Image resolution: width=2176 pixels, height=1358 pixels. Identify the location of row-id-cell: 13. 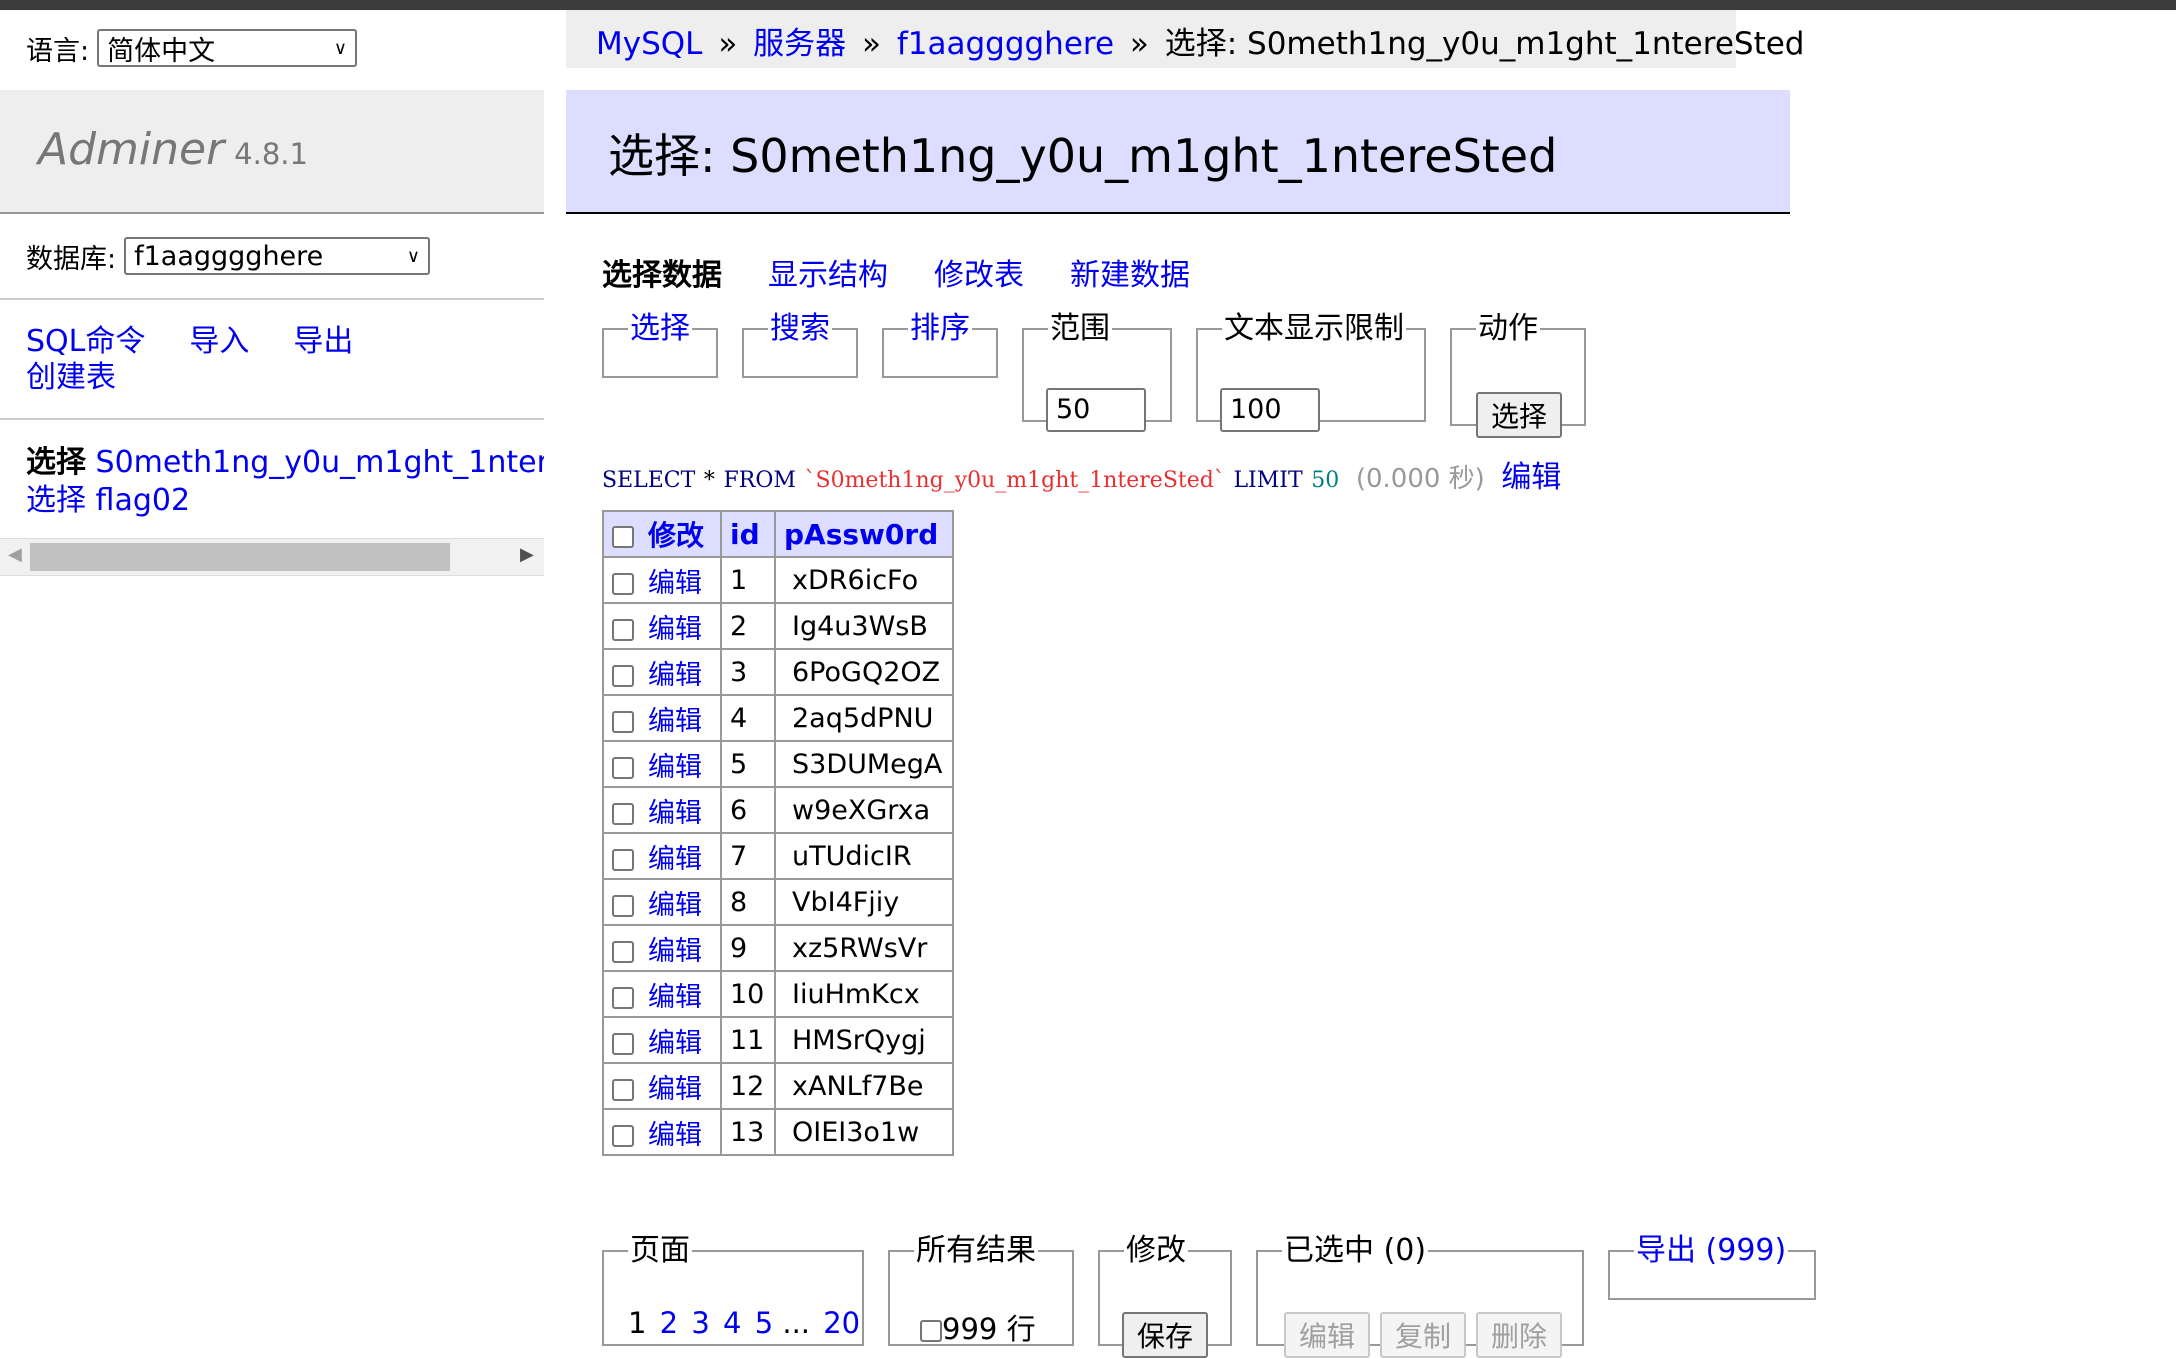
(748, 1132).